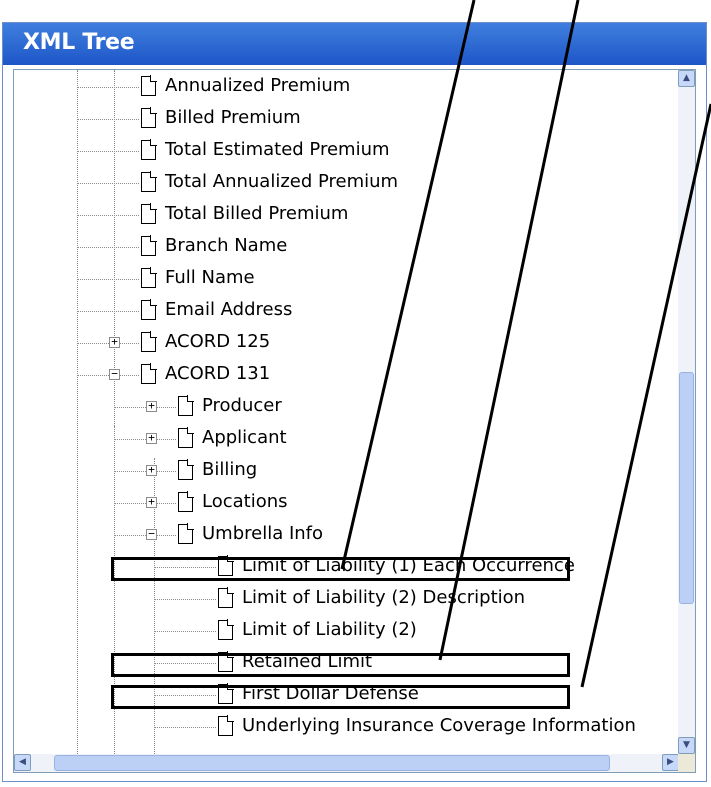 The width and height of the screenshot is (711, 787). What do you see at coordinates (79, 42) in the screenshot?
I see `panel-title: XML Tree` at bounding box center [79, 42].